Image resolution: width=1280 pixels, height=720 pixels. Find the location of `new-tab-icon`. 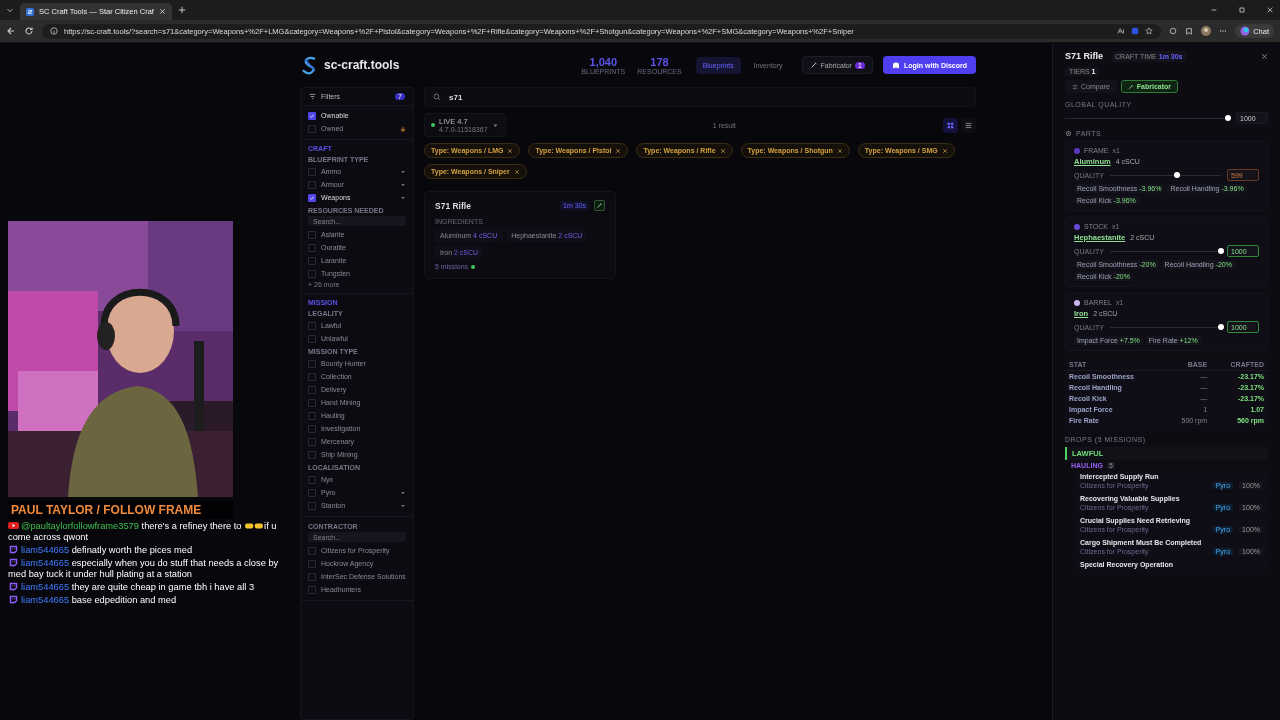

new-tab-icon is located at coordinates (181, 10).